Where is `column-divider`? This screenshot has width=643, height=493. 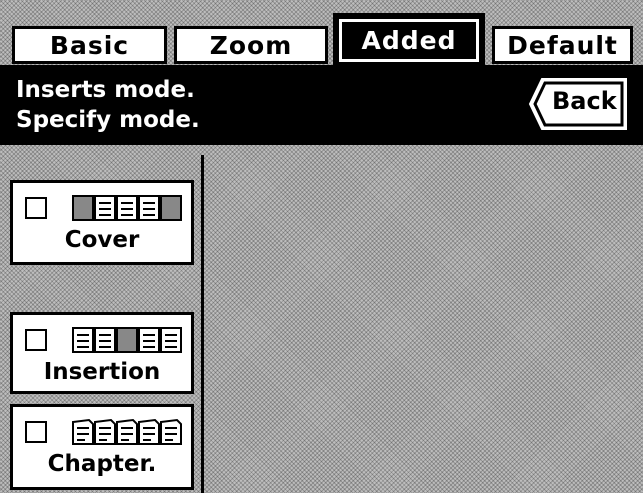 column-divider is located at coordinates (202, 324).